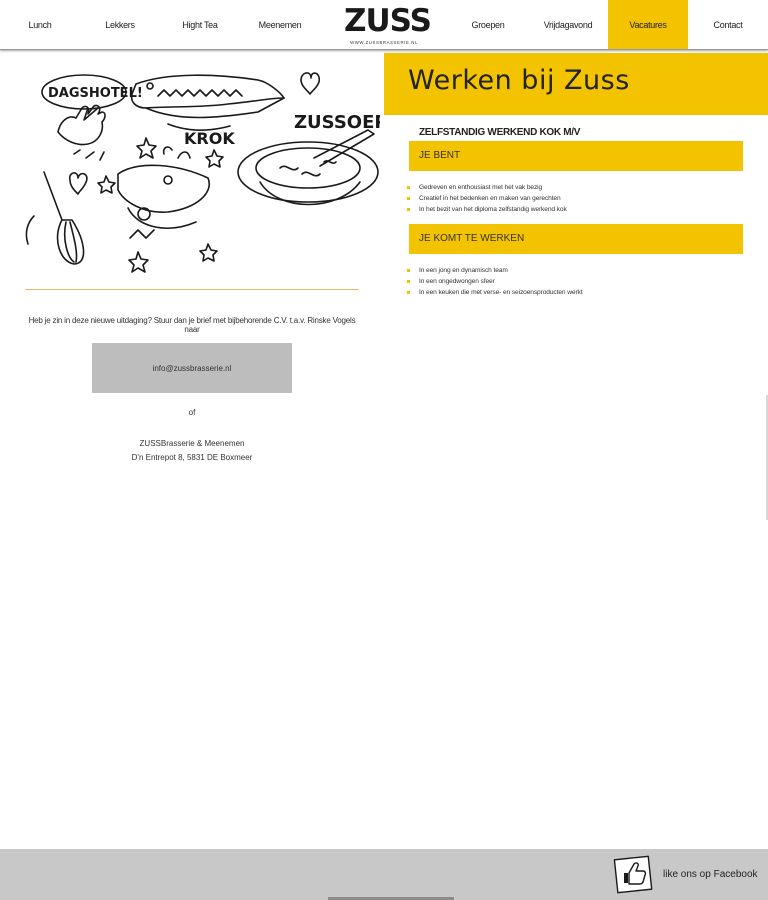 The width and height of the screenshot is (768, 900). I want to click on thumbs-up-icon, so click(633, 874).